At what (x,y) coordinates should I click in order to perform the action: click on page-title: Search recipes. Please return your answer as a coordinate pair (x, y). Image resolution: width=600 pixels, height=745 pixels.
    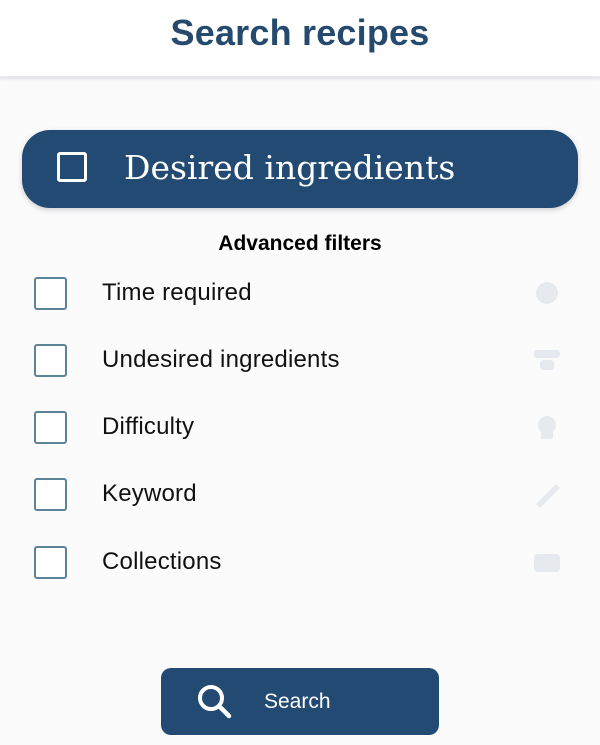
    Looking at the image, I should click on (300, 32).